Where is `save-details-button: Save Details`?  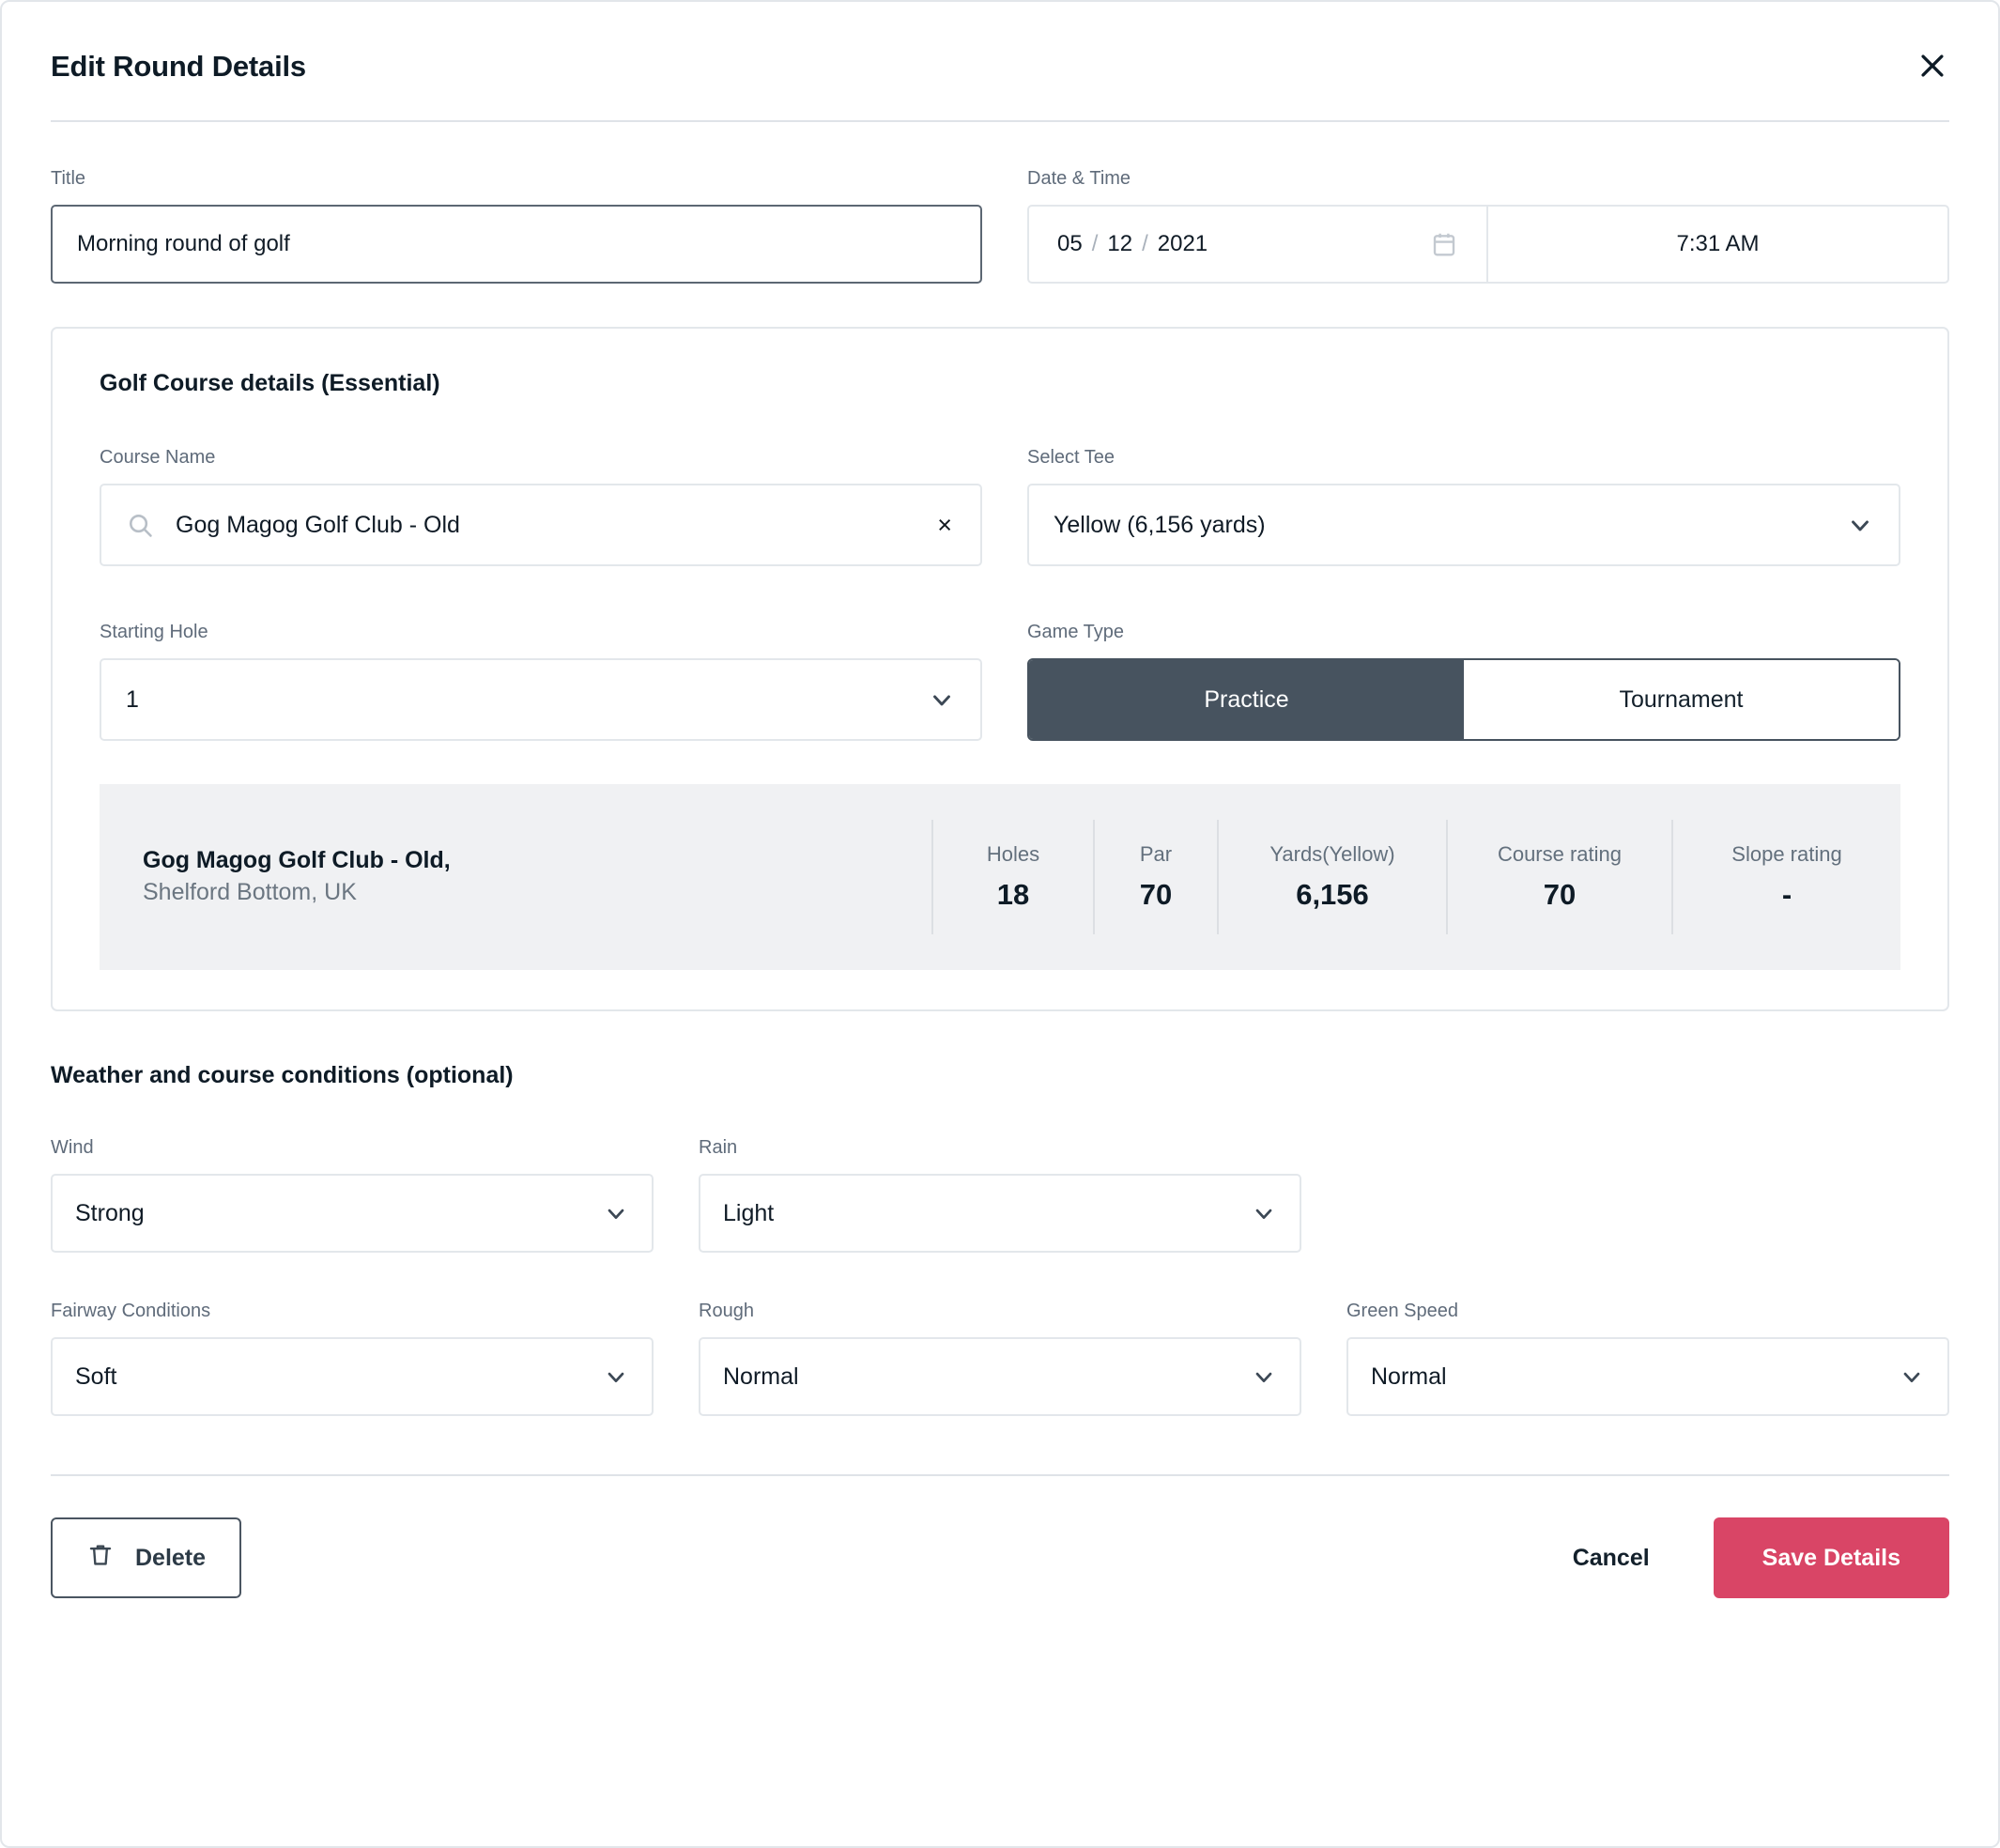 save-details-button: Save Details is located at coordinates (1831, 1557).